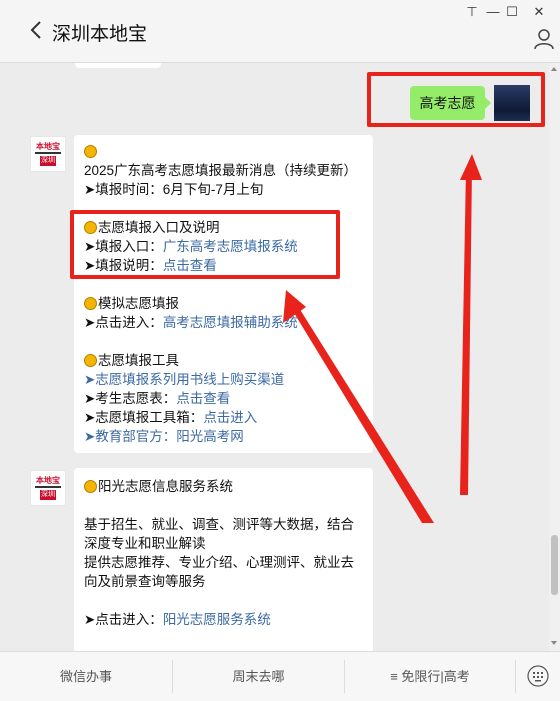 The height and width of the screenshot is (701, 560). I want to click on scroll-up-icon, so click(554, 69).